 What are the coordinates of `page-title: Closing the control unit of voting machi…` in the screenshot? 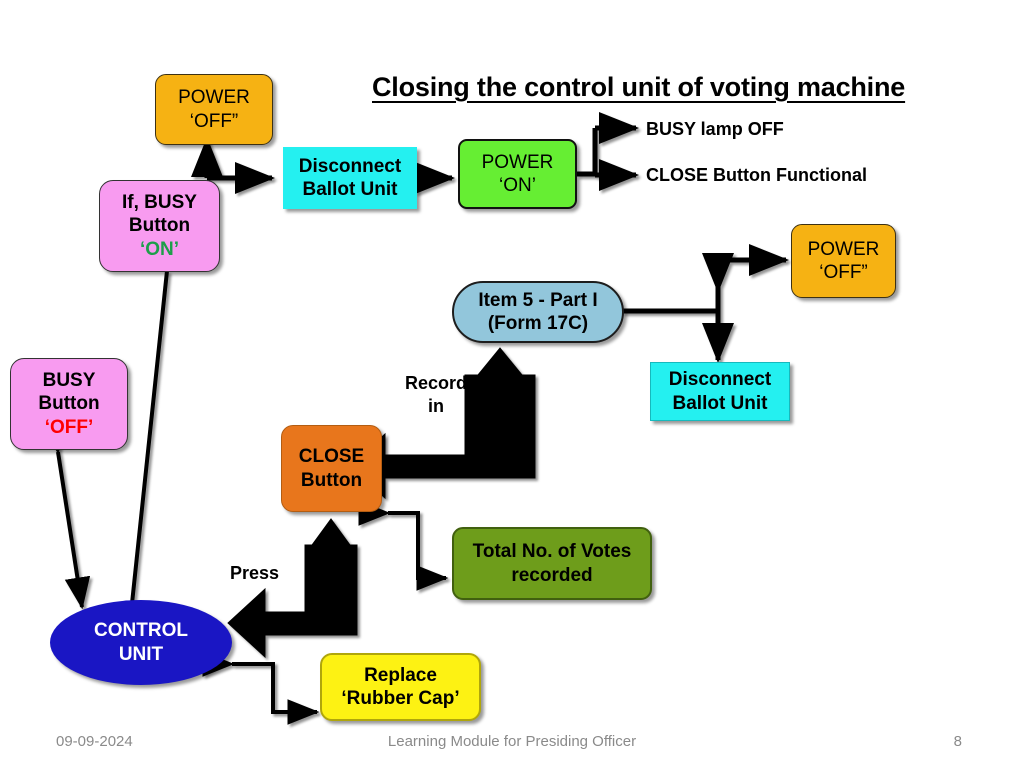 It's located at (639, 87).